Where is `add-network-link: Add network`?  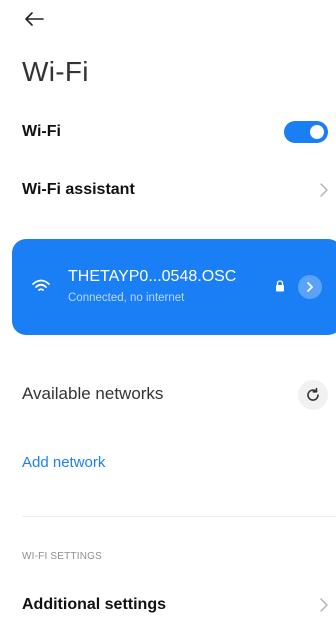 add-network-link: Add network is located at coordinates (63, 462).